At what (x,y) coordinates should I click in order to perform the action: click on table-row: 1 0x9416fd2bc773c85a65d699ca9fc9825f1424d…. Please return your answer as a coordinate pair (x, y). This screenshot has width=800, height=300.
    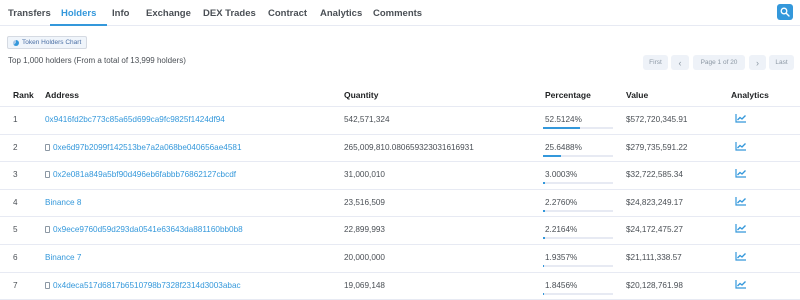
    Looking at the image, I should click on (400, 121).